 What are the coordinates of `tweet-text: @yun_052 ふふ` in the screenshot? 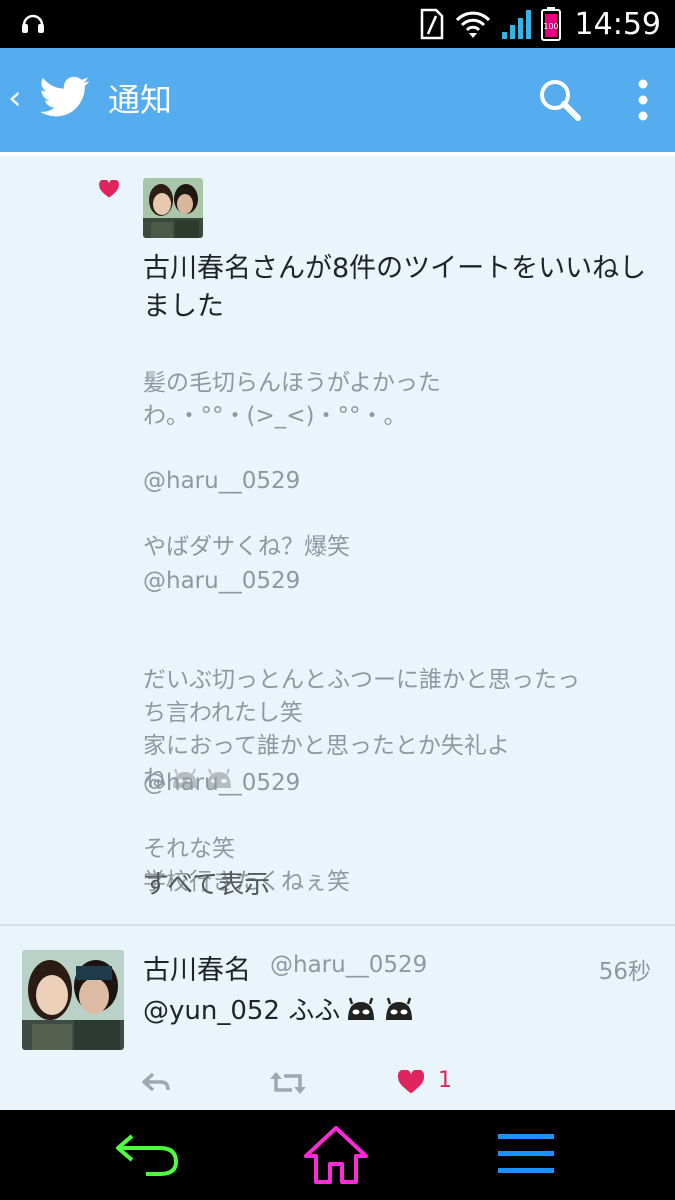 It's located at (279, 1008).